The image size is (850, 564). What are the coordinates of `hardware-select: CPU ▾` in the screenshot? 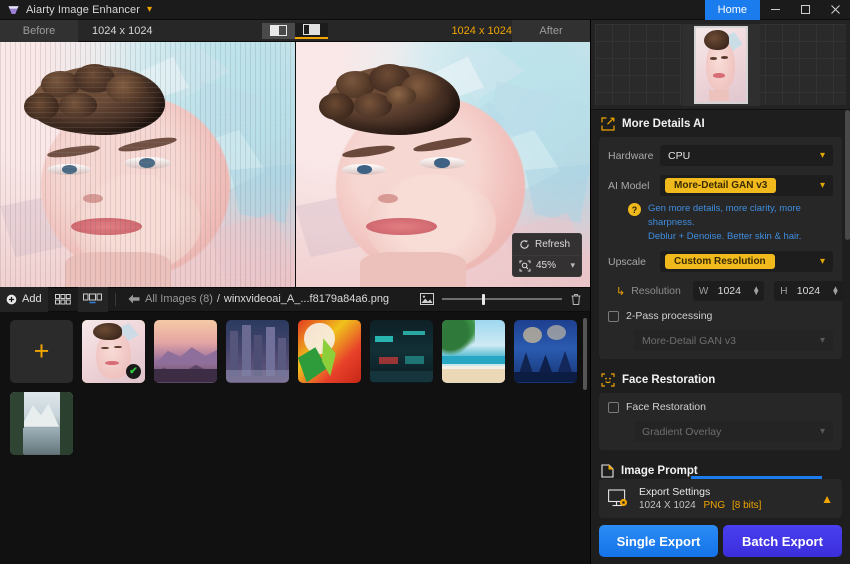 It's located at (746, 155).